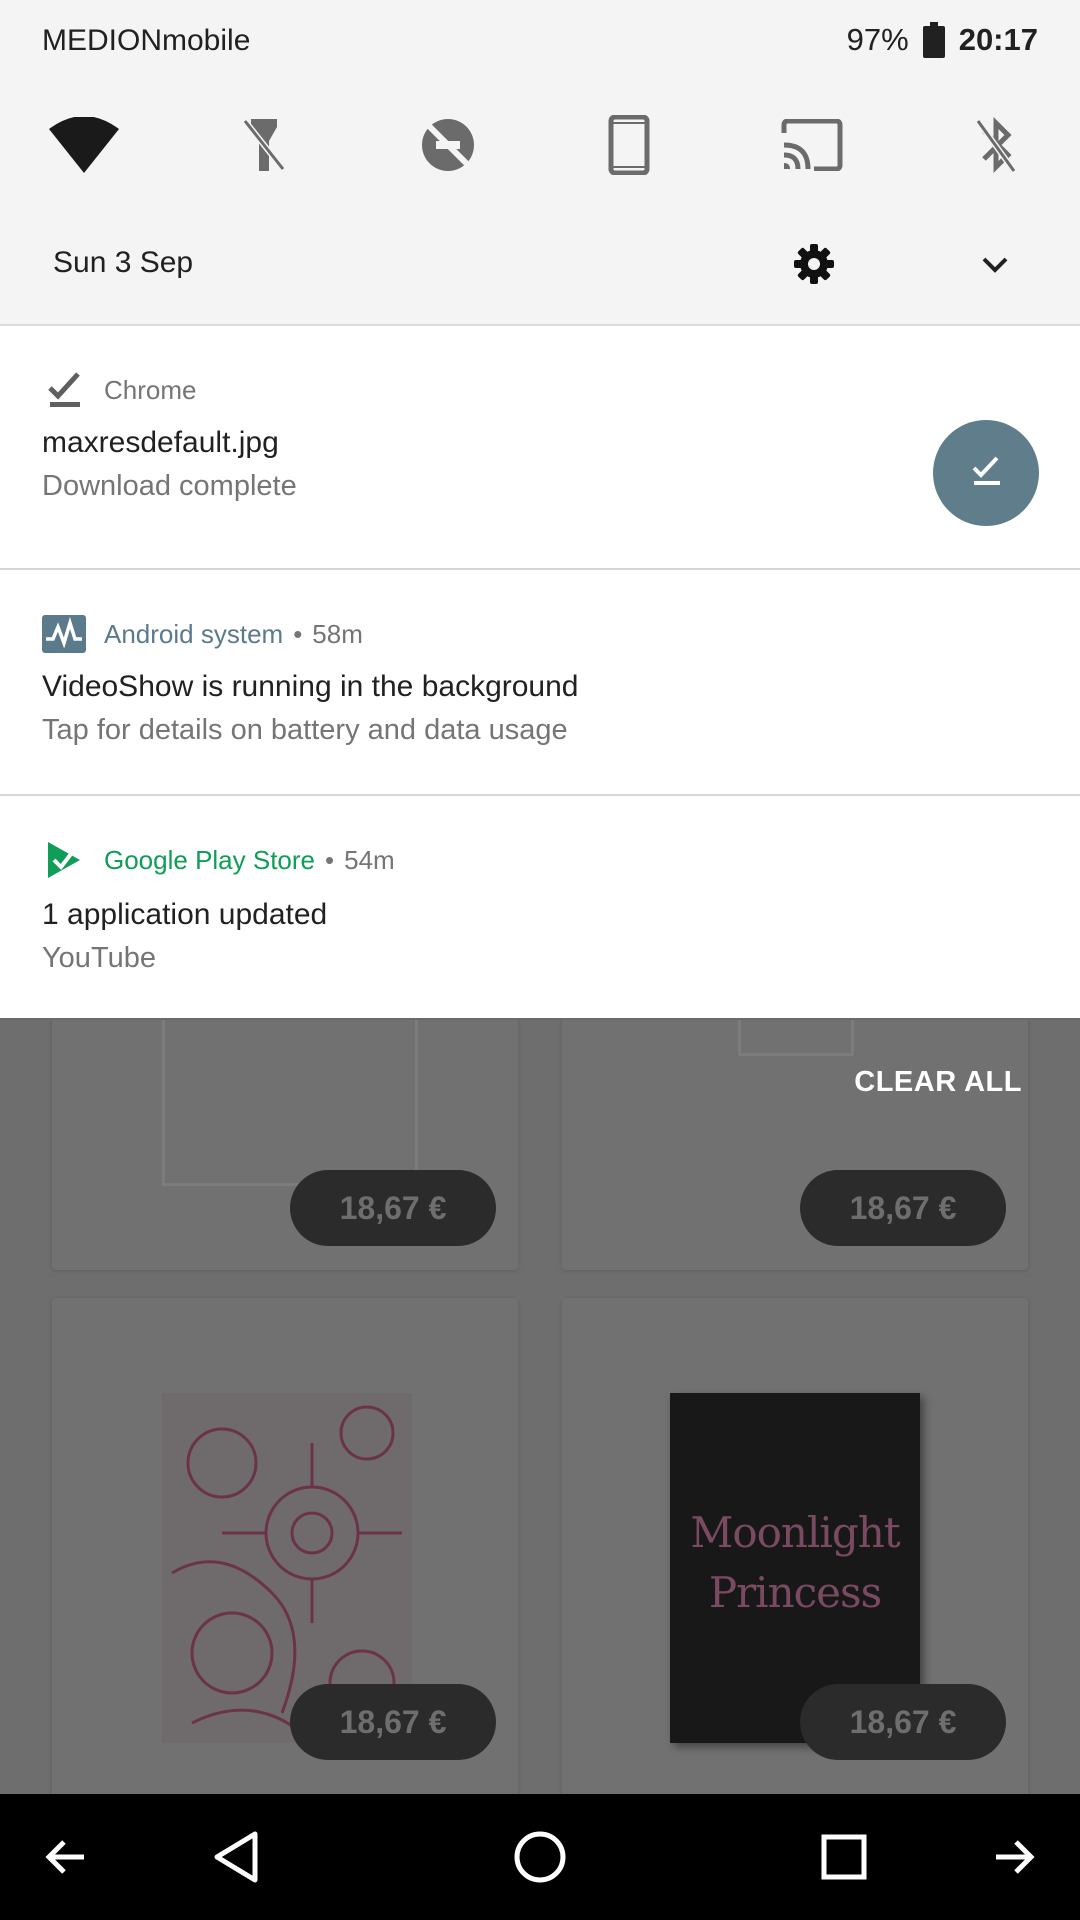 Image resolution: width=1080 pixels, height=1920 pixels. I want to click on notification-app-name: Android system, so click(194, 633).